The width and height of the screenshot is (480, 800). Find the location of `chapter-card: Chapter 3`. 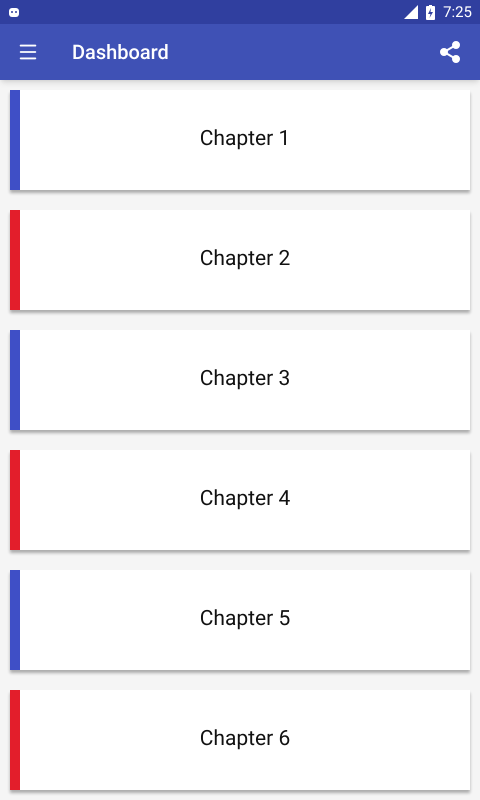

chapter-card: Chapter 3 is located at coordinates (240, 380).